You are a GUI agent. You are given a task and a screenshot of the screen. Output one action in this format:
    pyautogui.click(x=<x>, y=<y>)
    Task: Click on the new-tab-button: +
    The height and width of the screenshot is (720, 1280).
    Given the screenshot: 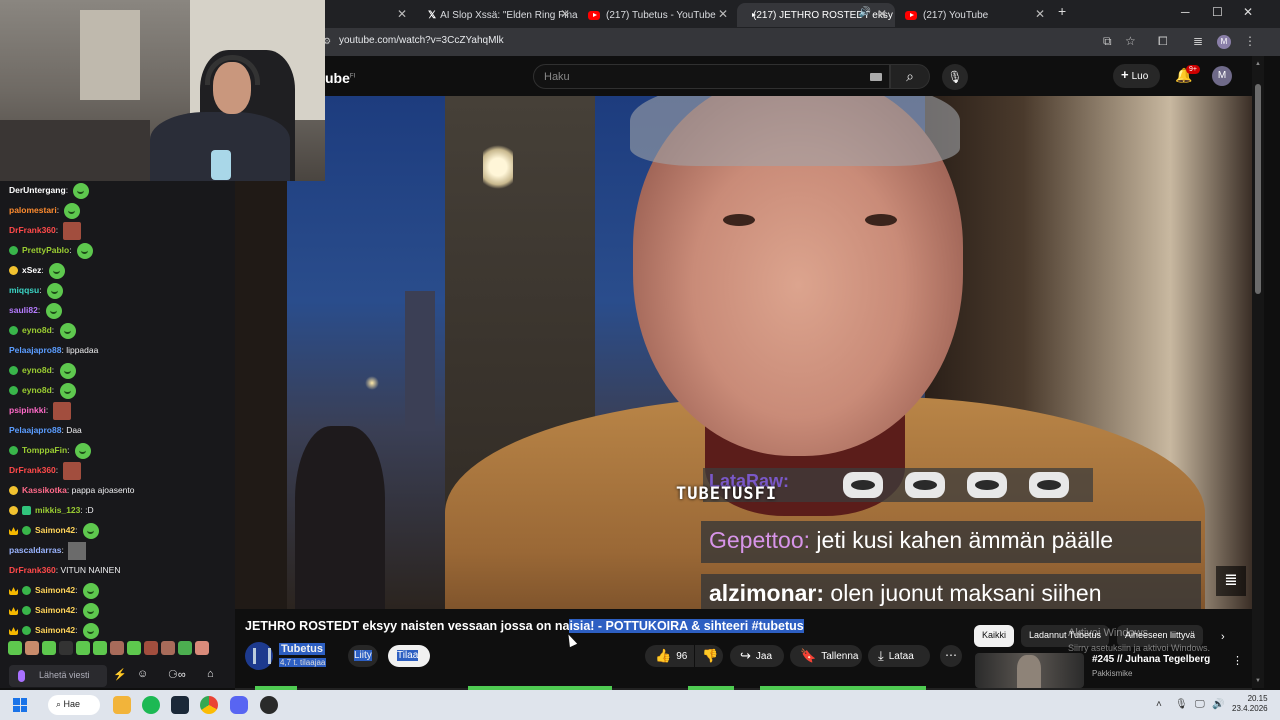 What is the action you would take?
    pyautogui.click(x=1062, y=11)
    